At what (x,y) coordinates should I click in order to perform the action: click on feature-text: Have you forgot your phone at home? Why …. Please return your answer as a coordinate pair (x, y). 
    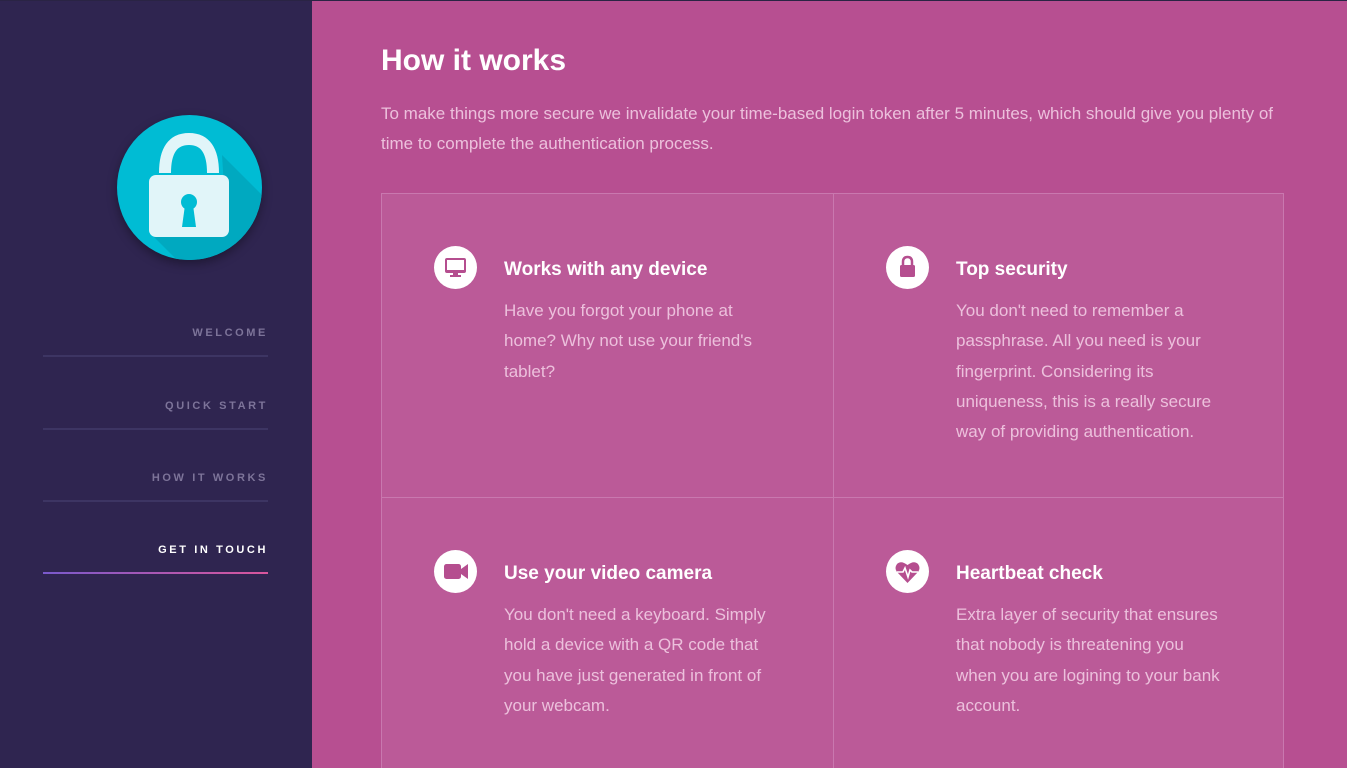
    Looking at the image, I should click on (628, 341).